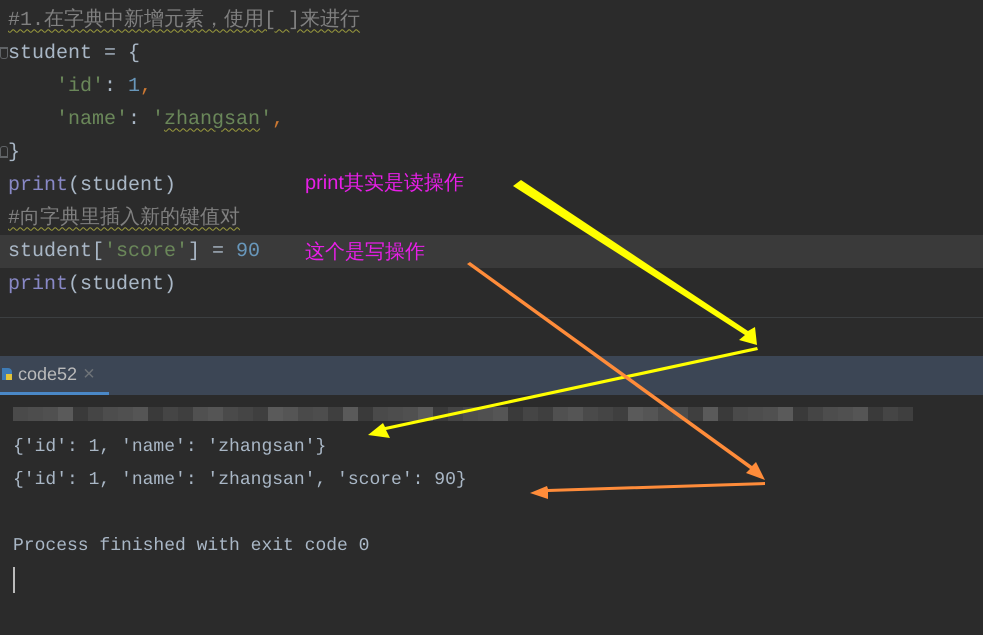 Image resolution: width=983 pixels, height=635 pixels. What do you see at coordinates (384, 183) in the screenshot?
I see `annotation-text: print其实是读操作` at bounding box center [384, 183].